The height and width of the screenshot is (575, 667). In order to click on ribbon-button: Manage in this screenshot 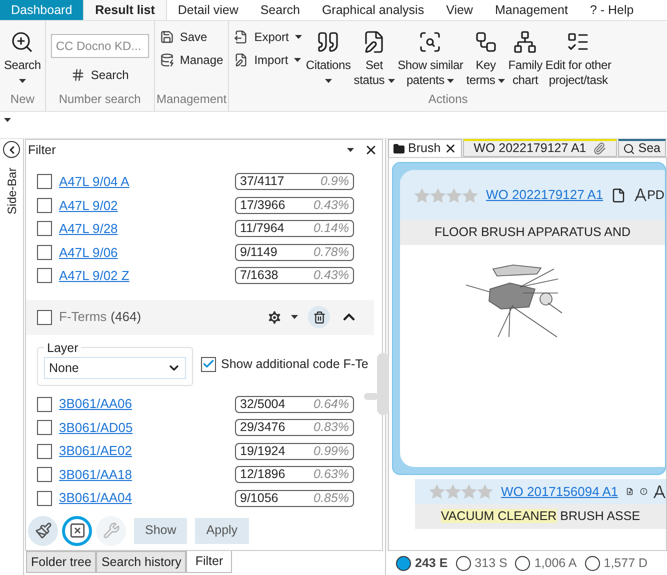, I will do `click(192, 60)`.